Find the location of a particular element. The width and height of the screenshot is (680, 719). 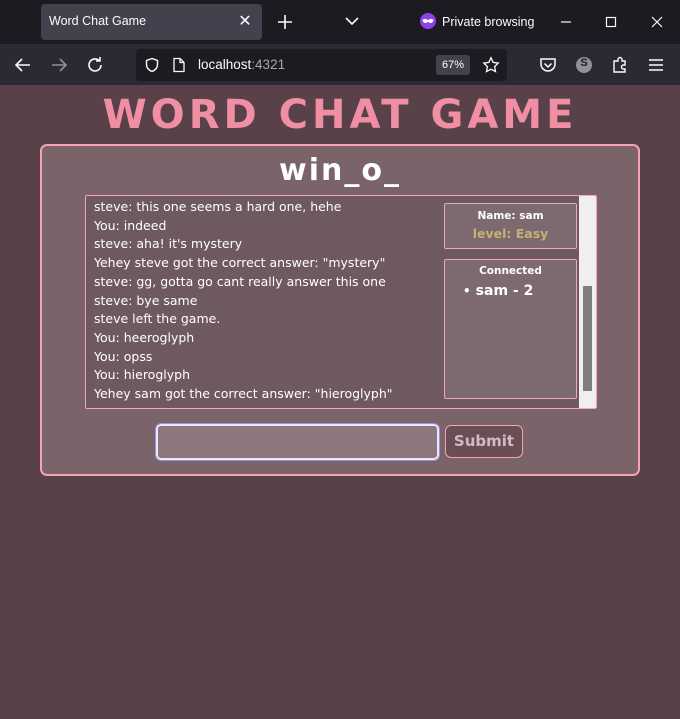

maximize-window-icon is located at coordinates (611, 22).